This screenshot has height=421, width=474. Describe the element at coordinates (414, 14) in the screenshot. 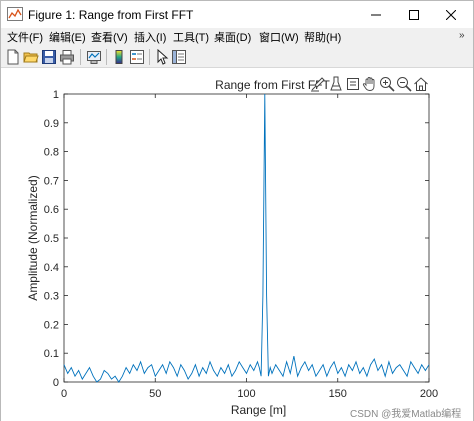

I see `maximize-icon` at that location.